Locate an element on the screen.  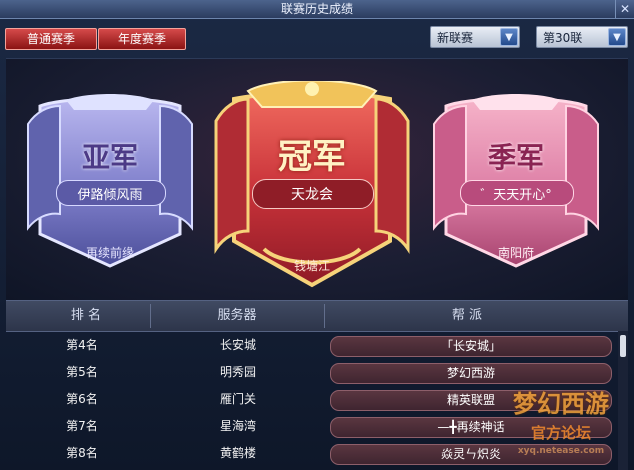
league-select: 新联赛 ▼ is located at coordinates (475, 37).